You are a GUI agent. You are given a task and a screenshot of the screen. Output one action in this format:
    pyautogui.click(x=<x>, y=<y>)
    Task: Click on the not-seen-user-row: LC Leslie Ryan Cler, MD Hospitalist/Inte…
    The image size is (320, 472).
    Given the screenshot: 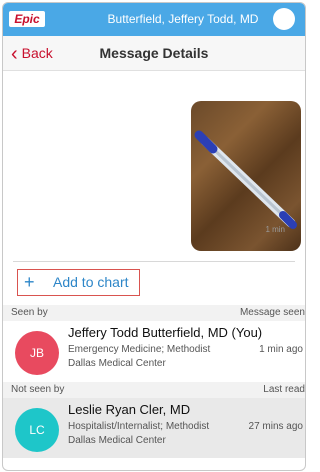 What is the action you would take?
    pyautogui.click(x=154, y=428)
    